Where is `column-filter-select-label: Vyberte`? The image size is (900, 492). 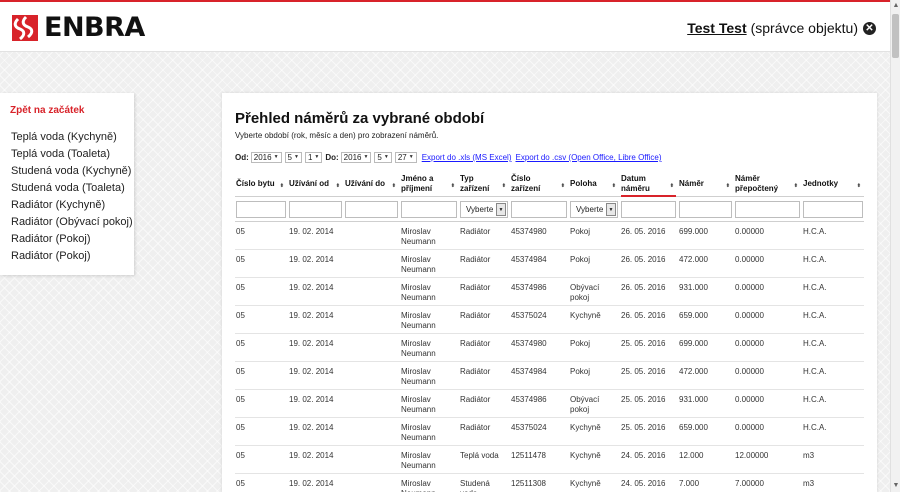 column-filter-select-label: Vyberte is located at coordinates (590, 209).